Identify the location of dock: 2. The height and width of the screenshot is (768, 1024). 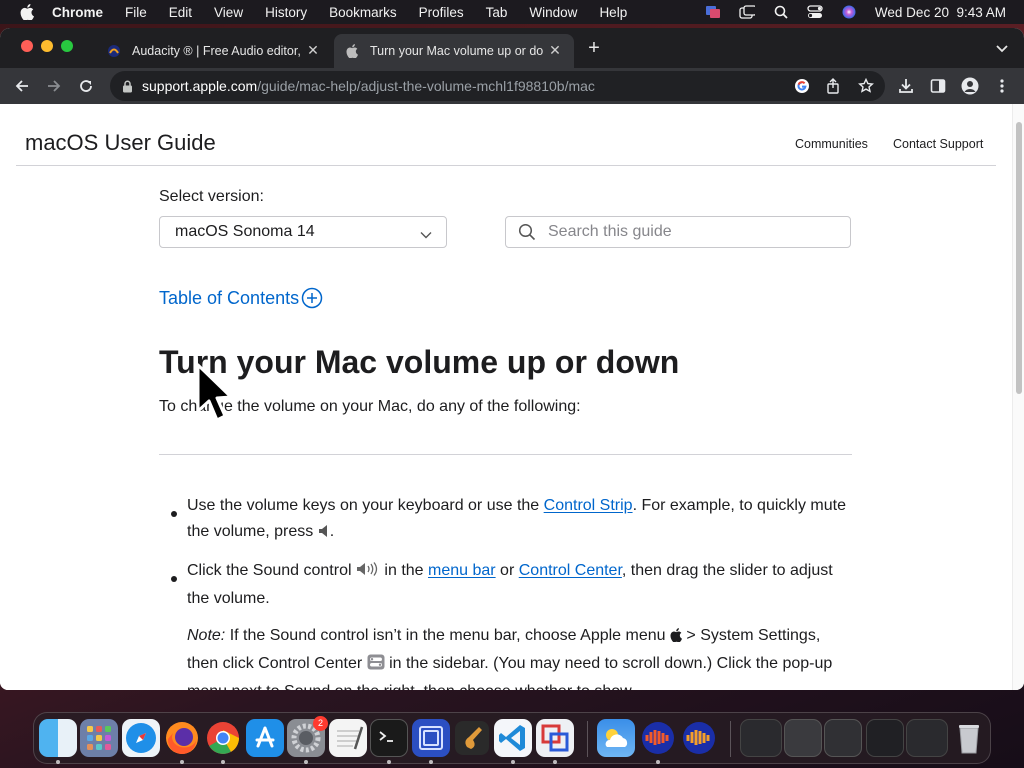
(512, 738).